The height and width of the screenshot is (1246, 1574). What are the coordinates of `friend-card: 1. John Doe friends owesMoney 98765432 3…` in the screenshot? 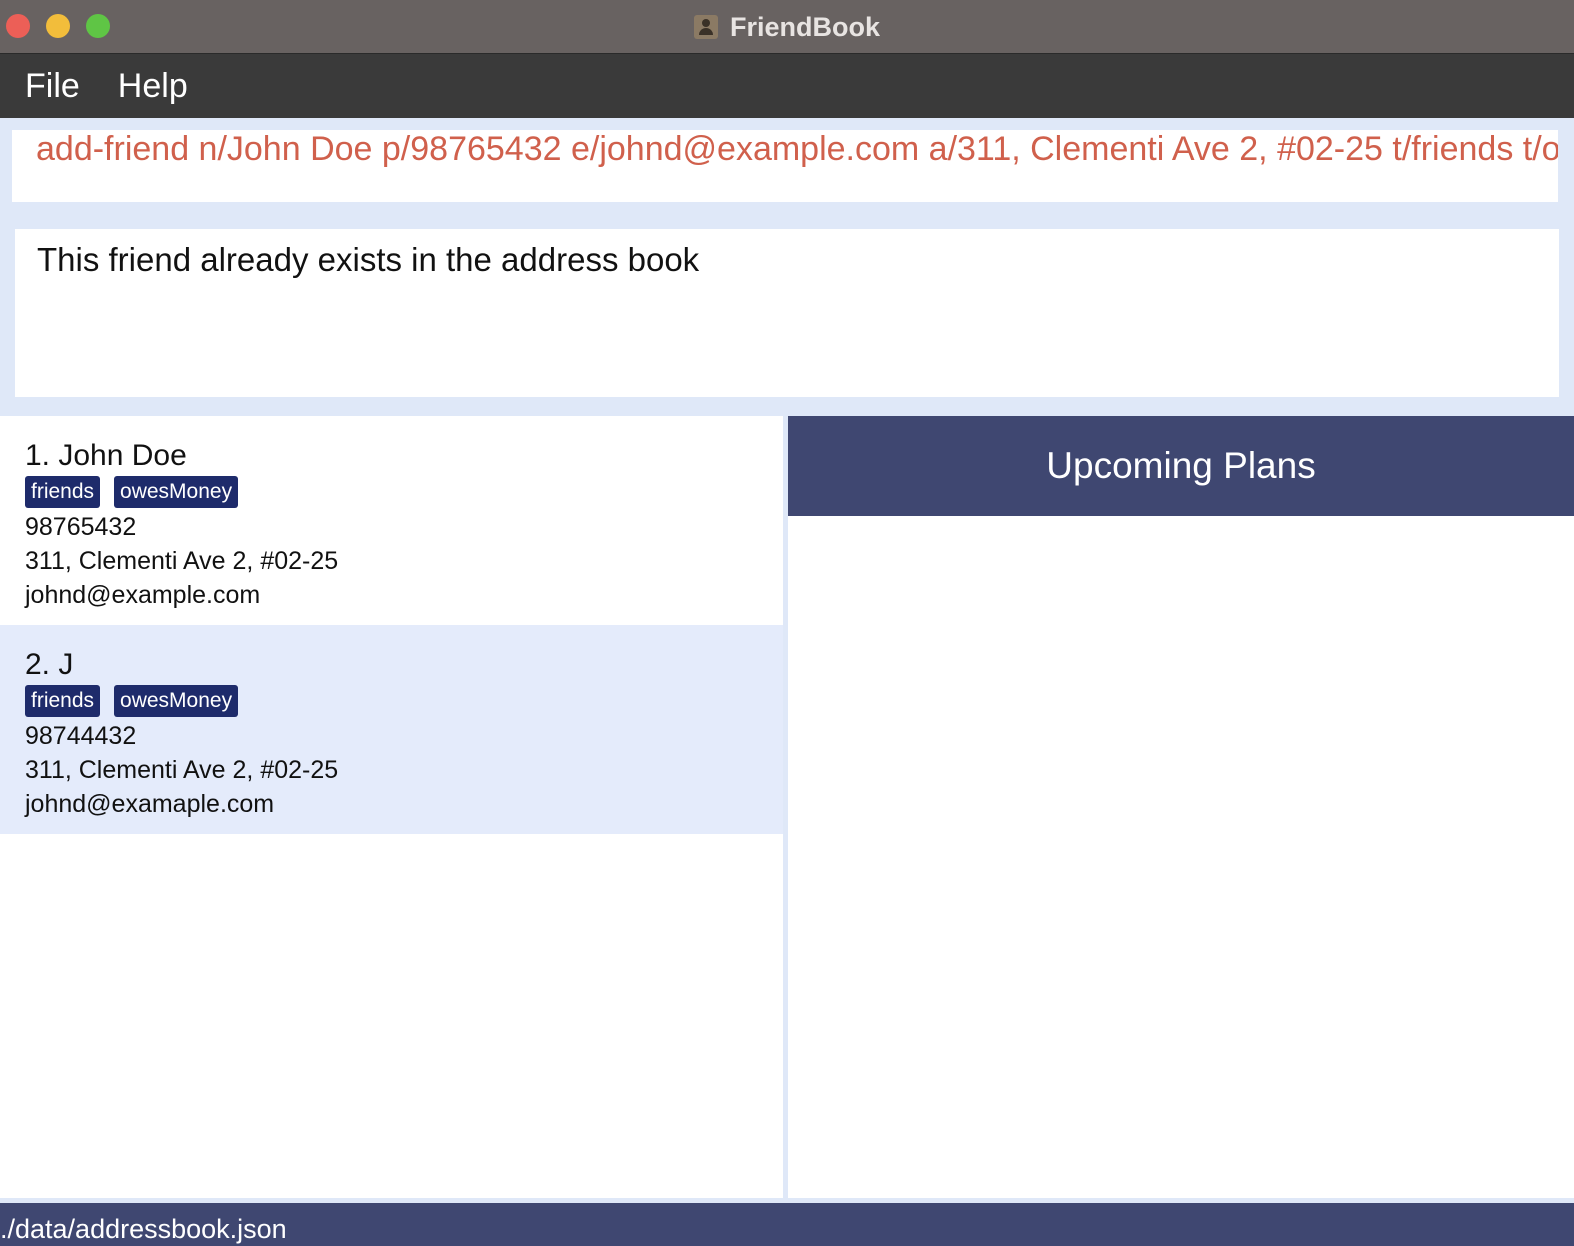 It's located at (391, 520).